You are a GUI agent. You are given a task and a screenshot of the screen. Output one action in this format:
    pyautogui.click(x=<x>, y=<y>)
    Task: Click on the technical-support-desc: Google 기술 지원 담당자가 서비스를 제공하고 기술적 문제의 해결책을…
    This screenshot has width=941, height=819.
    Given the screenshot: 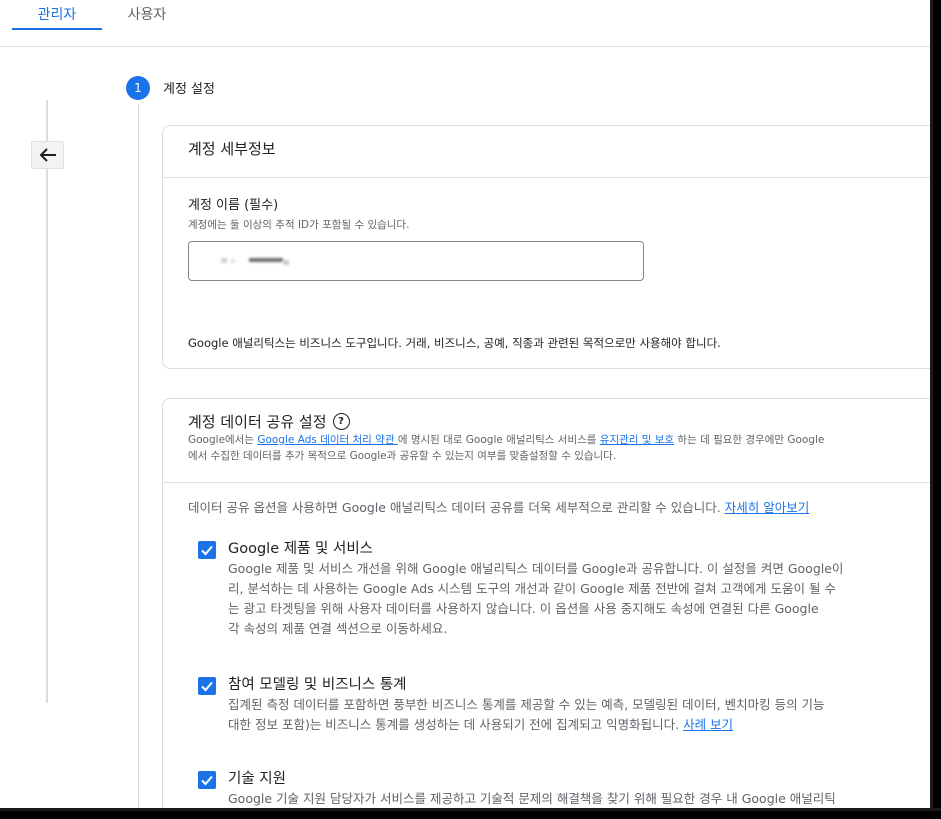 What is the action you would take?
    pyautogui.click(x=532, y=798)
    